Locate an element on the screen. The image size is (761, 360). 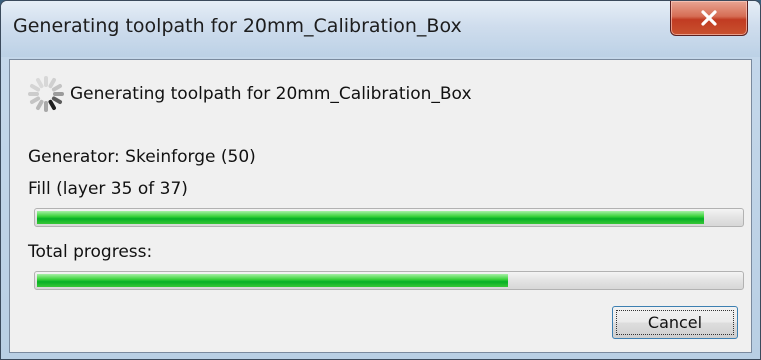
total-progress-bar is located at coordinates (389, 280).